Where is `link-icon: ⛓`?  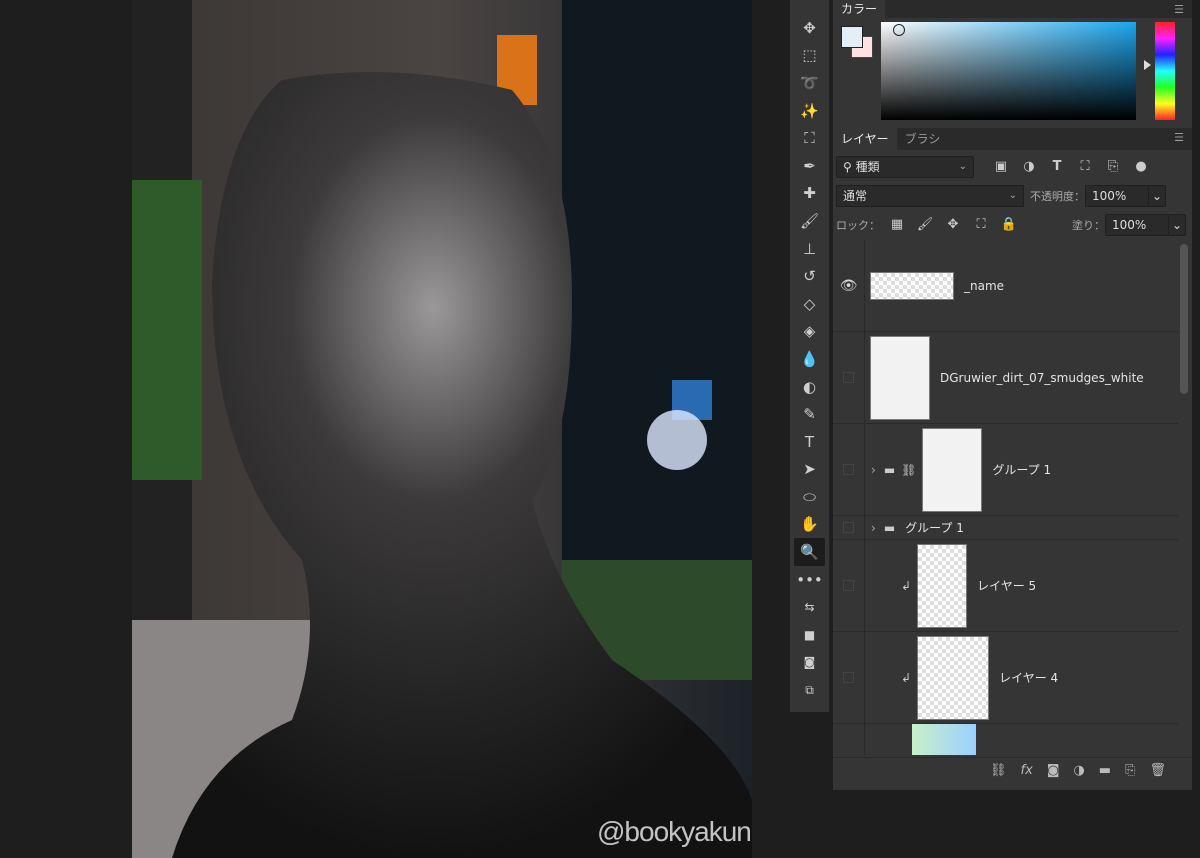
link-icon: ⛓ is located at coordinates (909, 469).